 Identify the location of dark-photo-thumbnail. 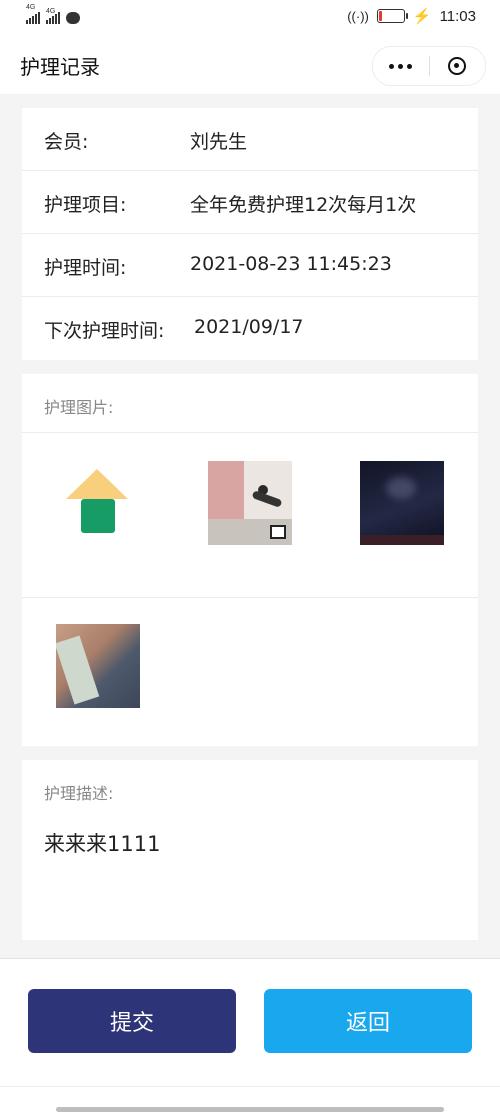
(402, 503).